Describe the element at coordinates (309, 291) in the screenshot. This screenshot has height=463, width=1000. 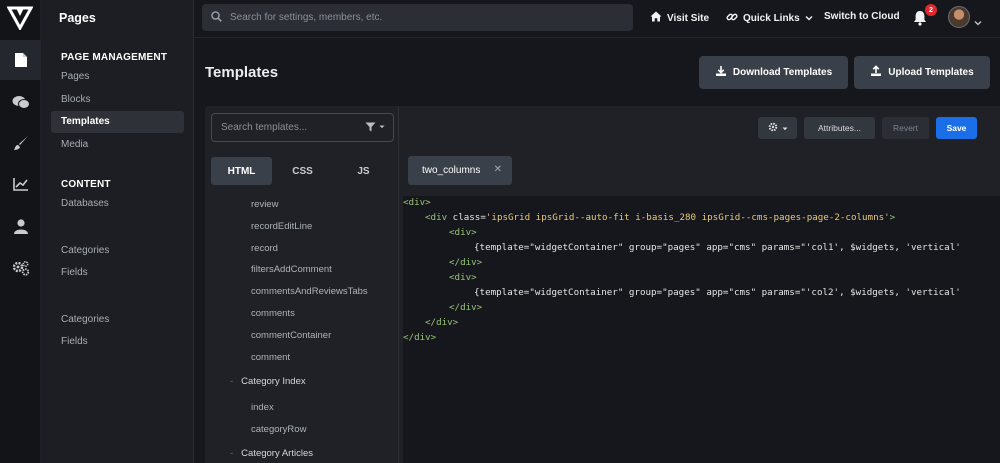
I see `tree-item: commentsAndReviewsTabs` at that location.